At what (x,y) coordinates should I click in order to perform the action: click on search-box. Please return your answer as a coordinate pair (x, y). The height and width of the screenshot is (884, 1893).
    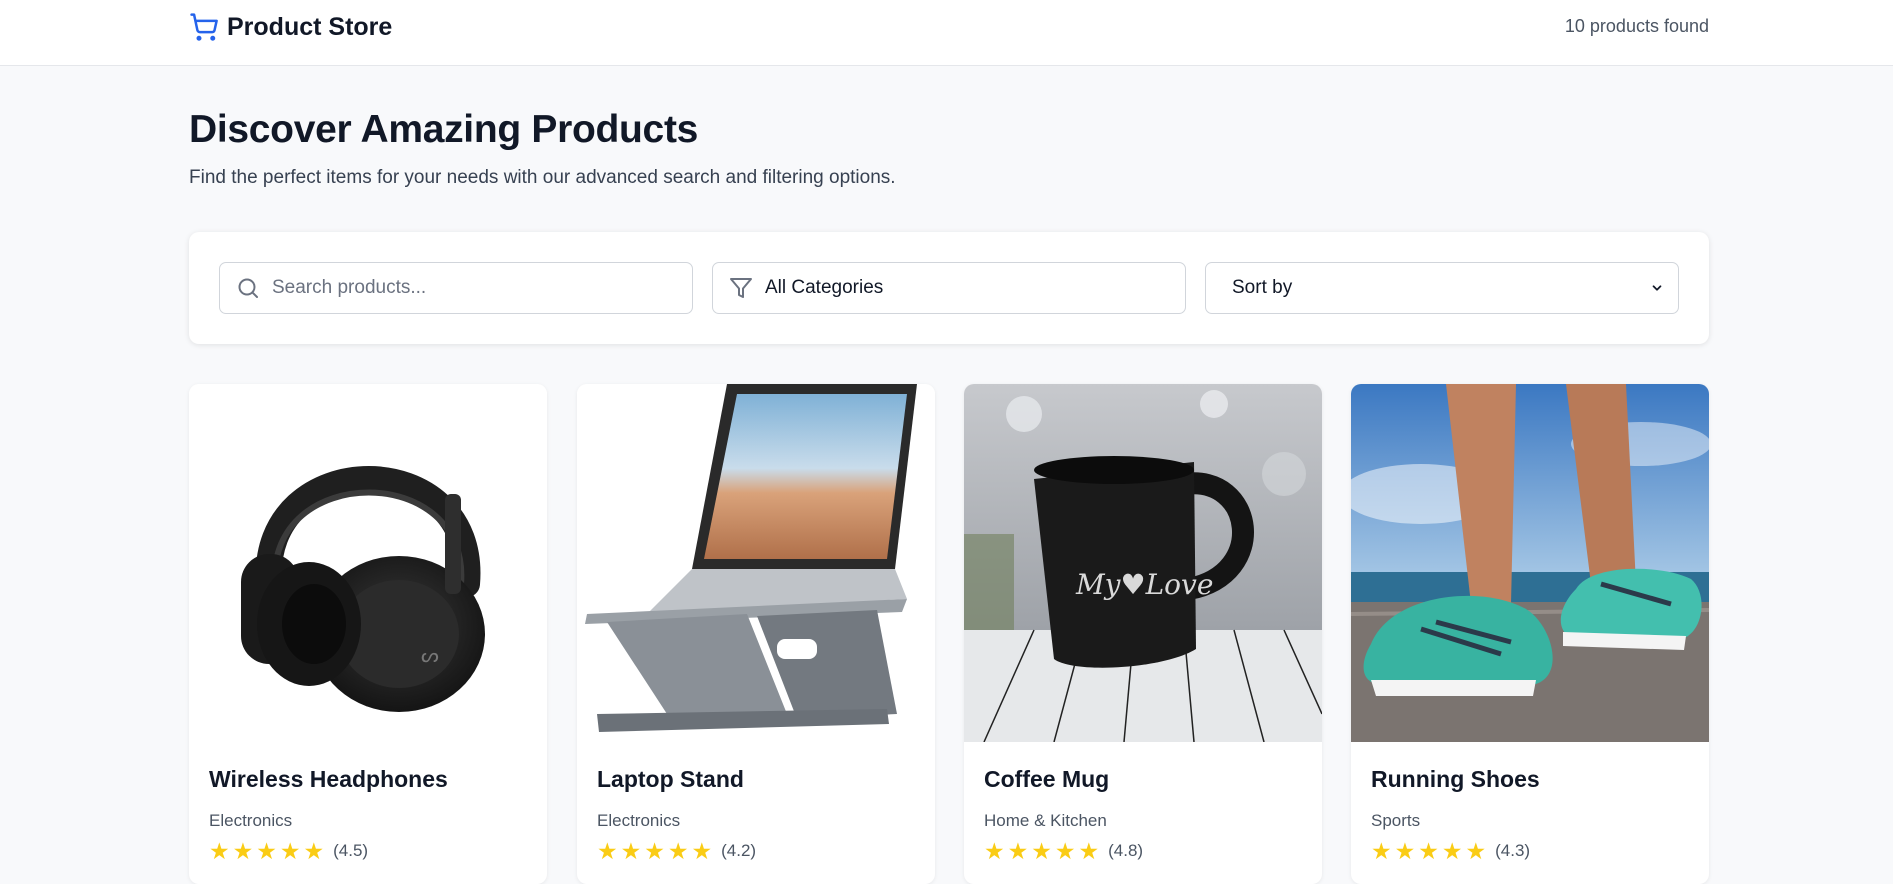
    Looking at the image, I should click on (456, 288).